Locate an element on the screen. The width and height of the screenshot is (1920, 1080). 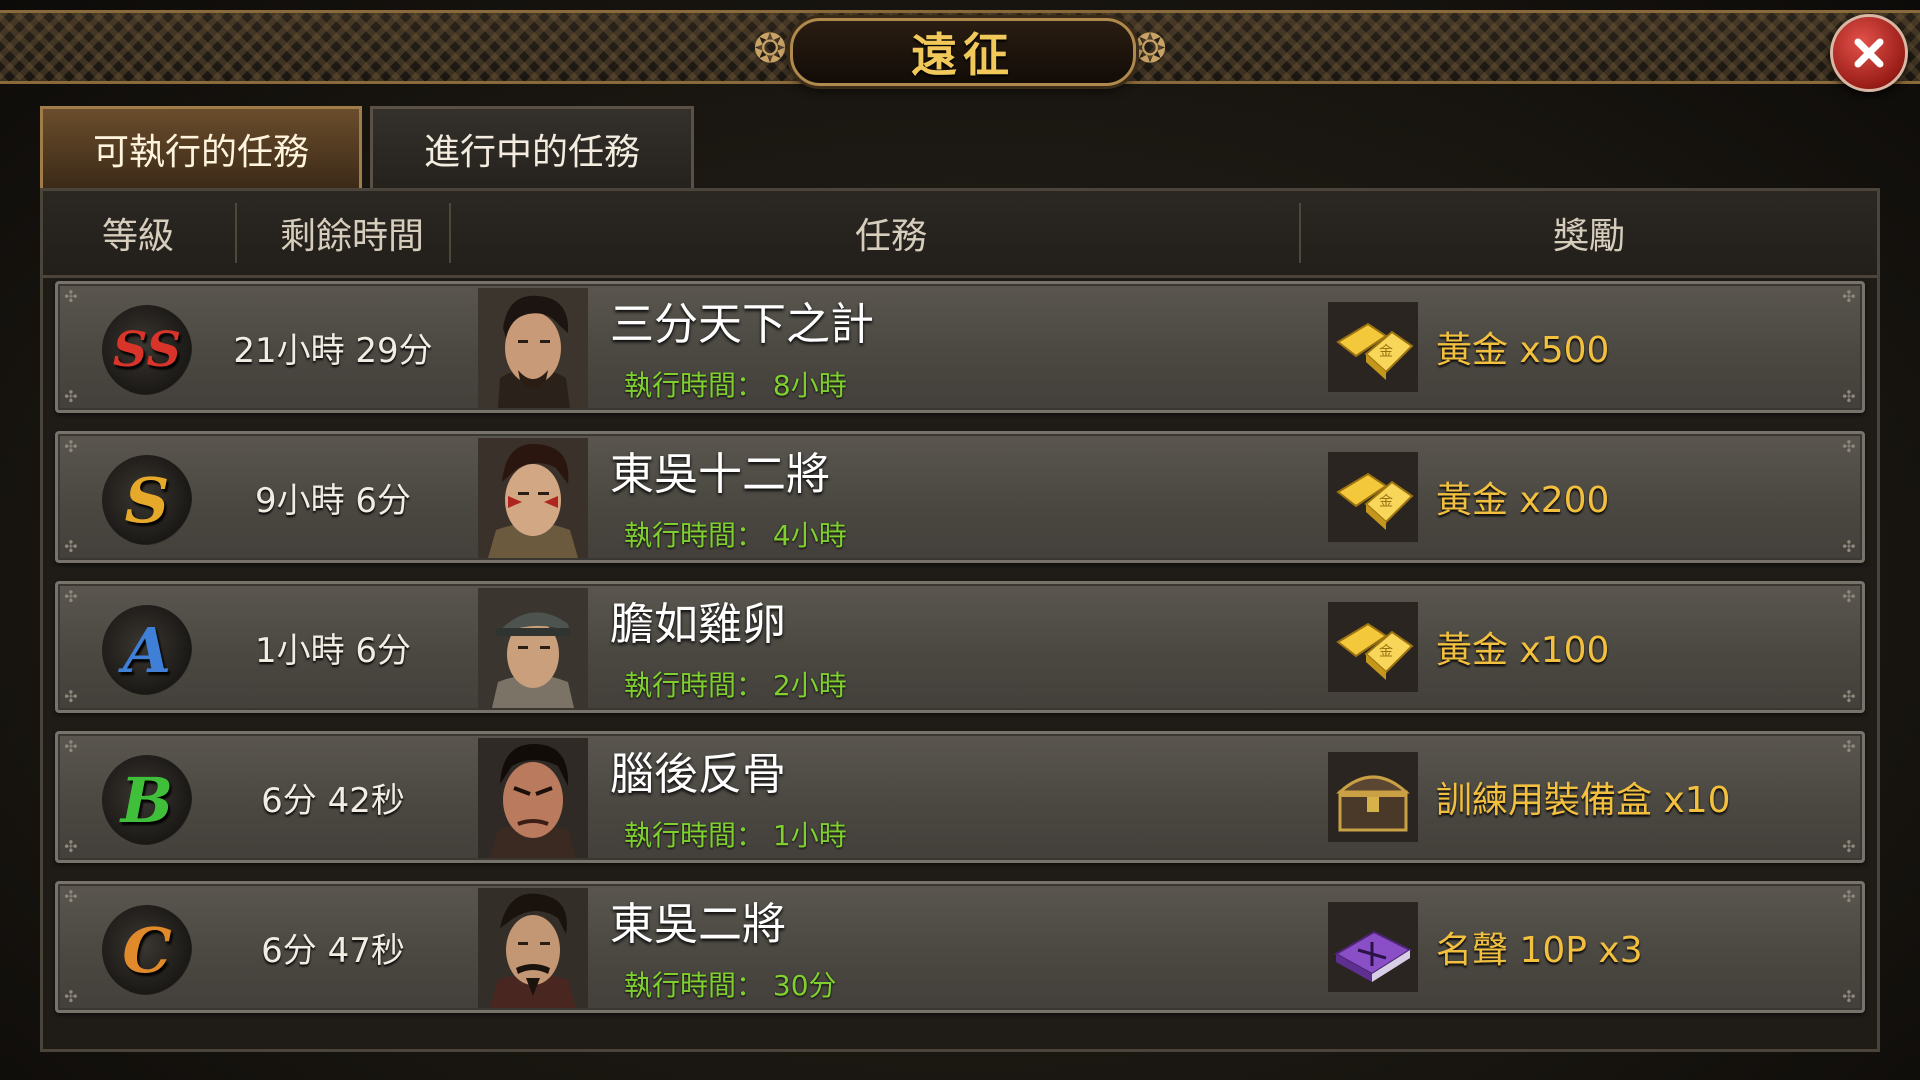
close-icon is located at coordinates (1869, 53).